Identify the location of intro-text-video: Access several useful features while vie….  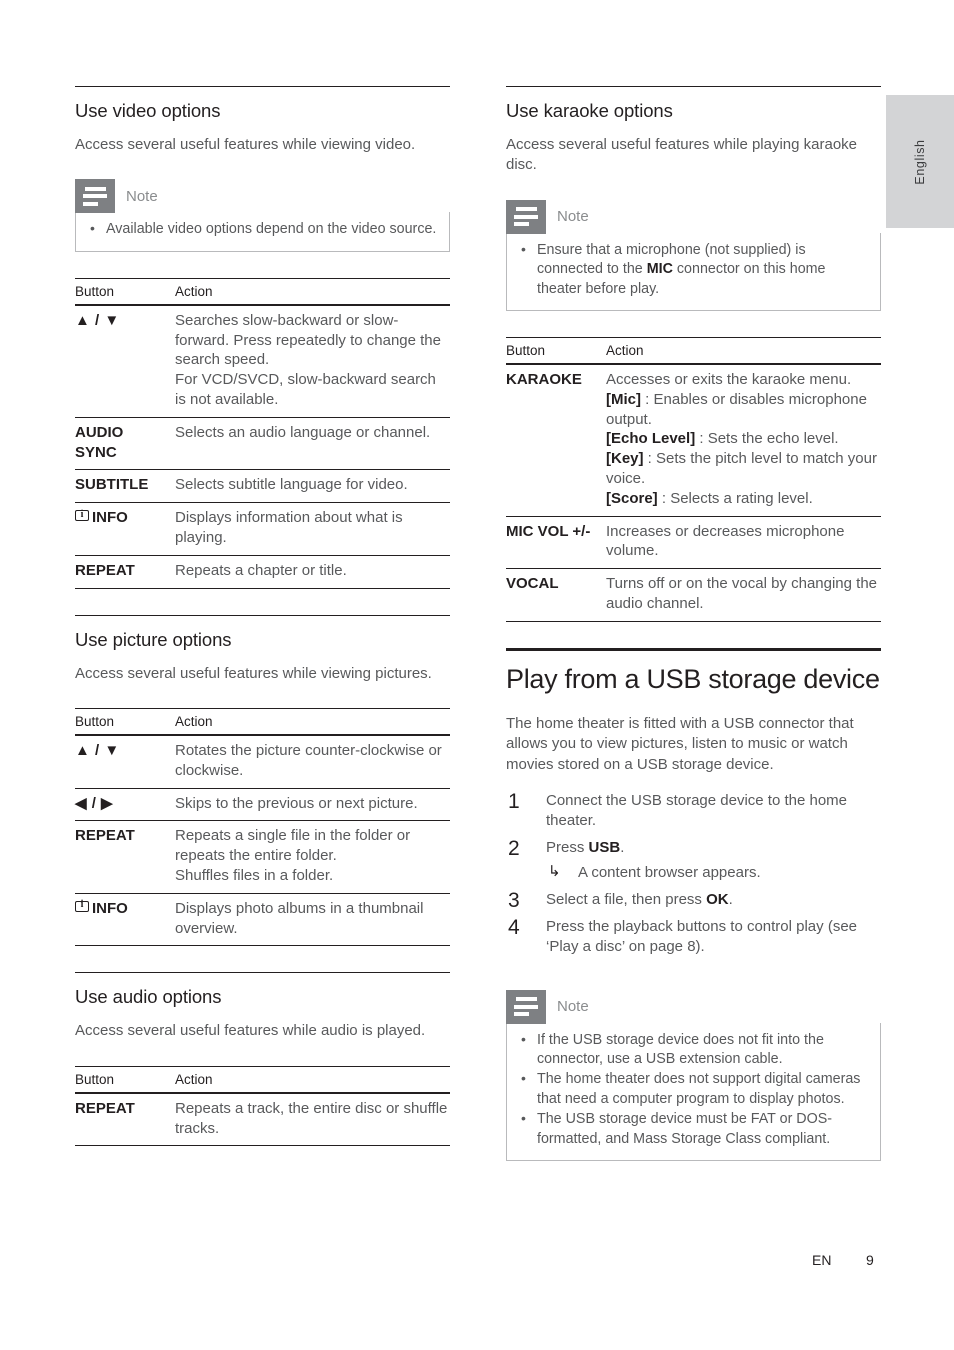
(245, 144).